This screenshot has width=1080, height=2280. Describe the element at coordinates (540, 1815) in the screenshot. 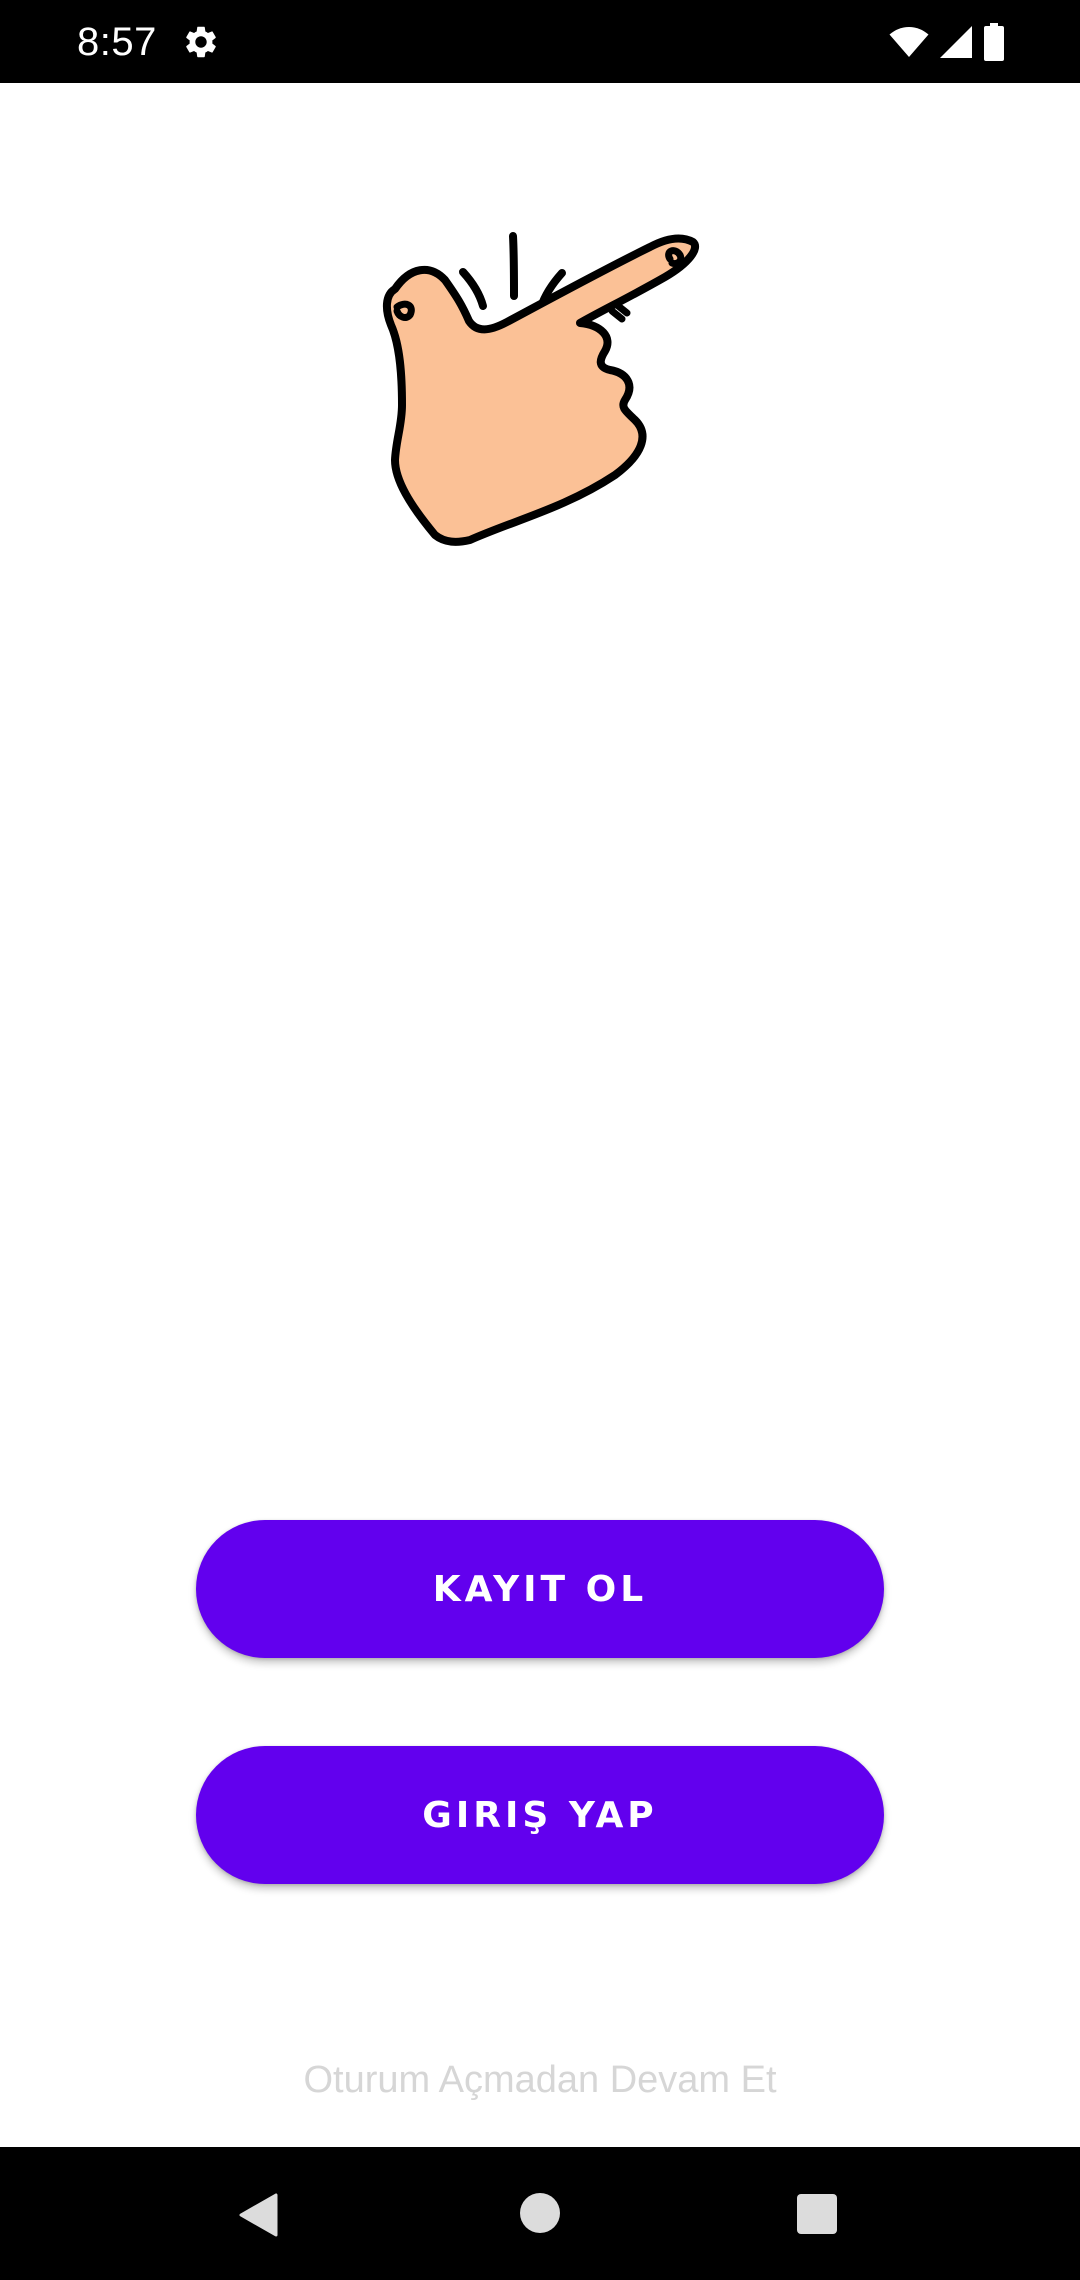

I see `login-button: GIRIŞ YAP` at that location.